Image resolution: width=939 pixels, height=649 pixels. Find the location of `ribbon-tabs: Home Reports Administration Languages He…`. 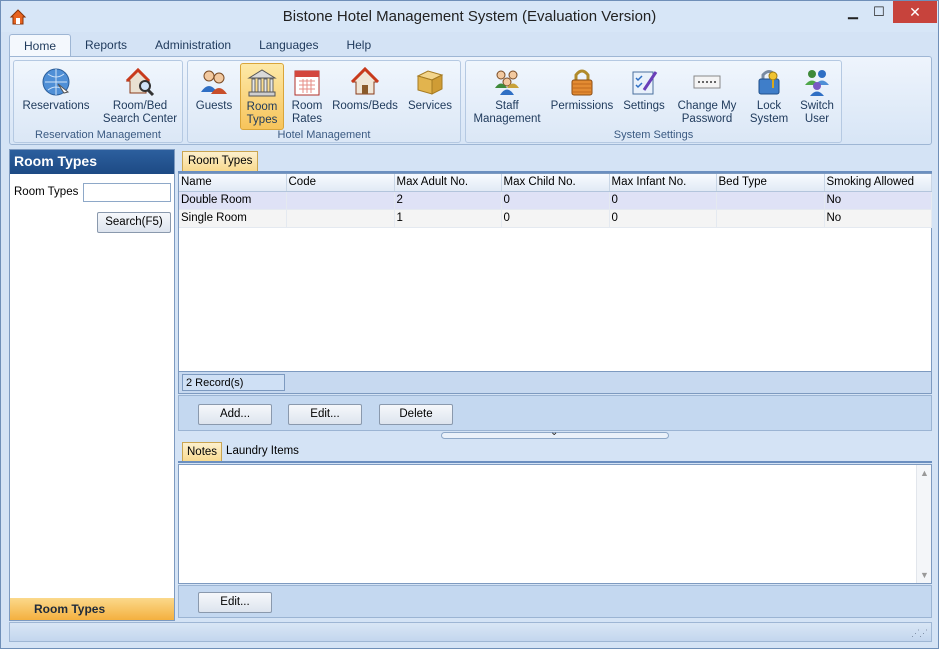

ribbon-tabs: Home Reports Administration Languages He… is located at coordinates (197, 45).